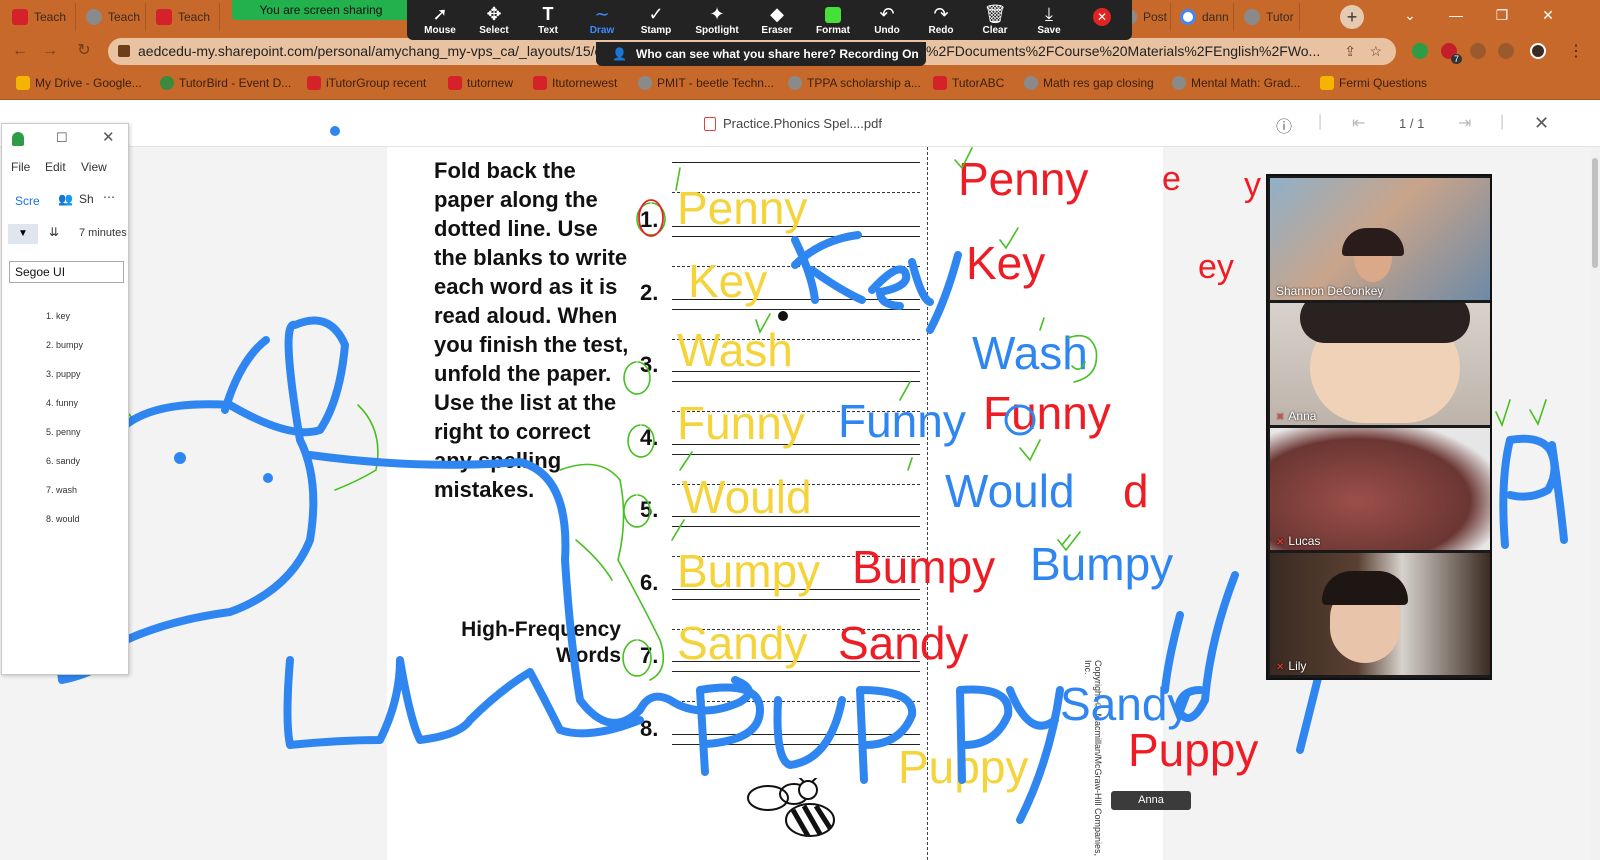 This screenshot has height=860, width=1600. What do you see at coordinates (63, 519) in the screenshot?
I see `list-item: 8. would` at bounding box center [63, 519].